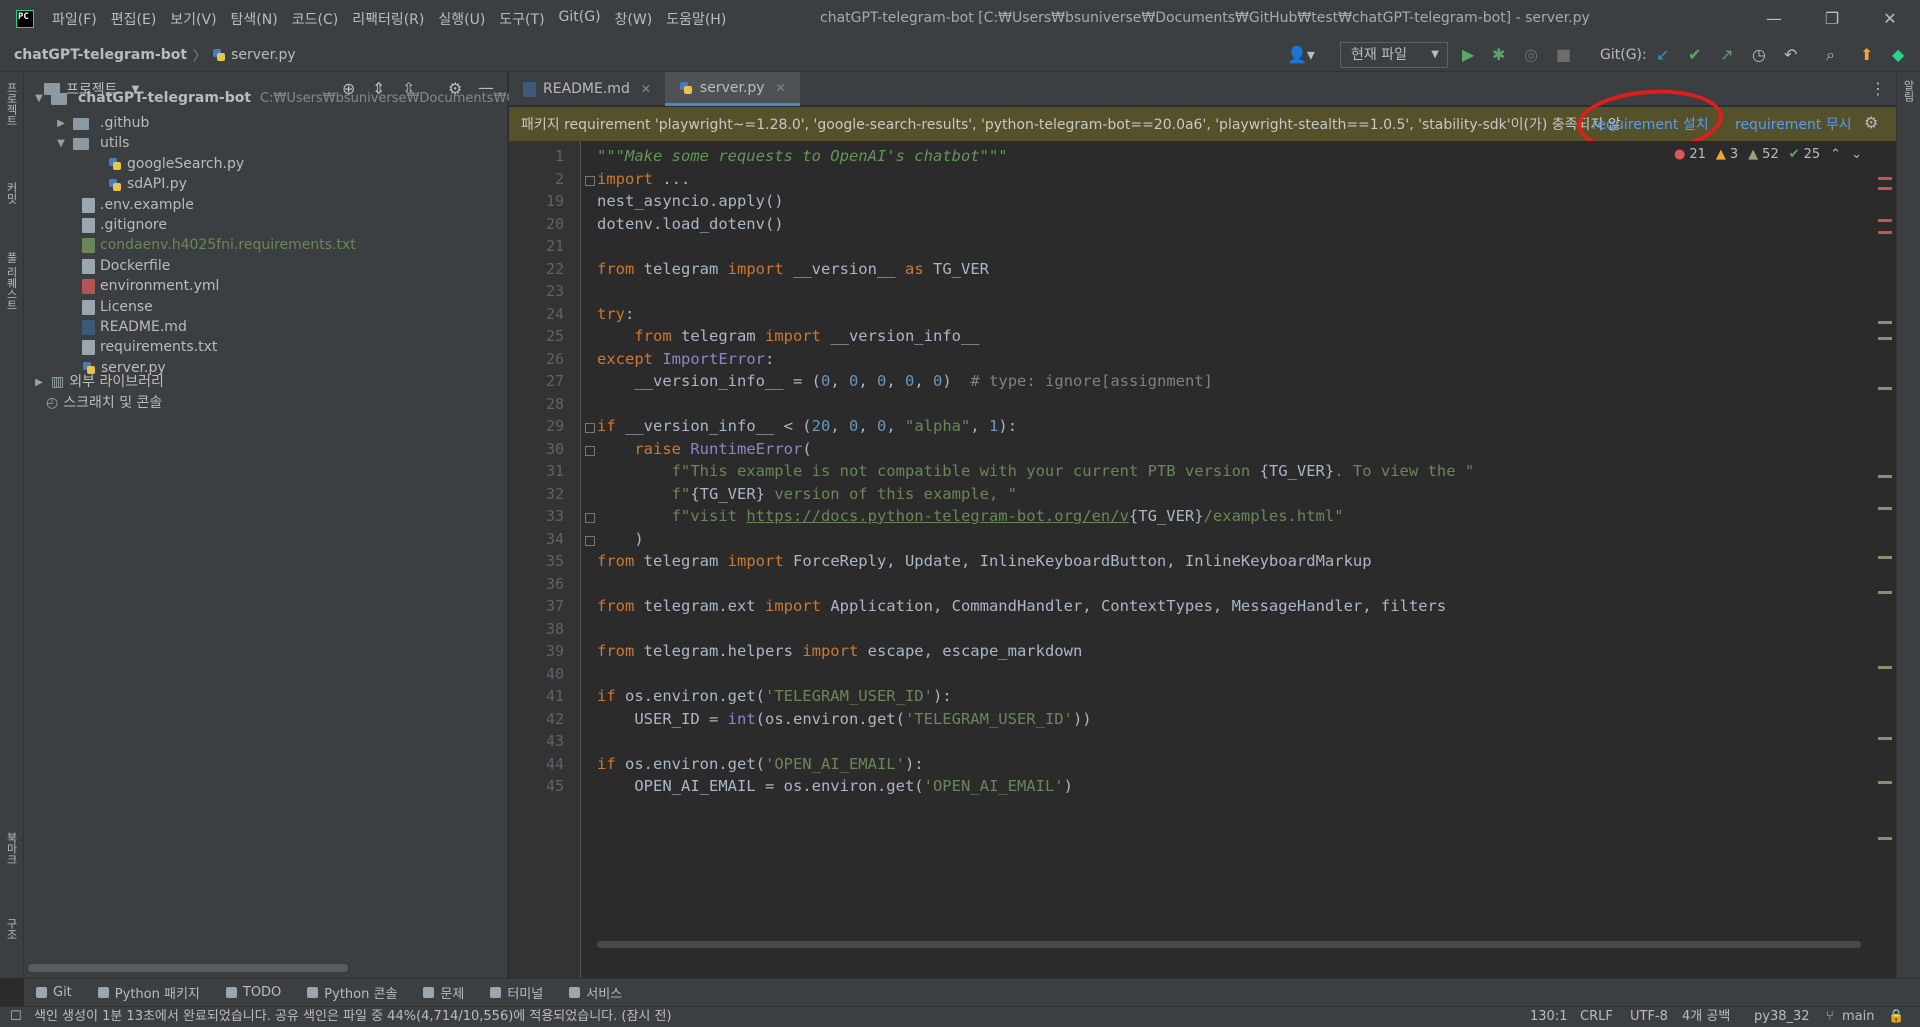 The width and height of the screenshot is (1920, 1027). What do you see at coordinates (254, 55) in the screenshot?
I see `breadcrumb-file: server.py` at bounding box center [254, 55].